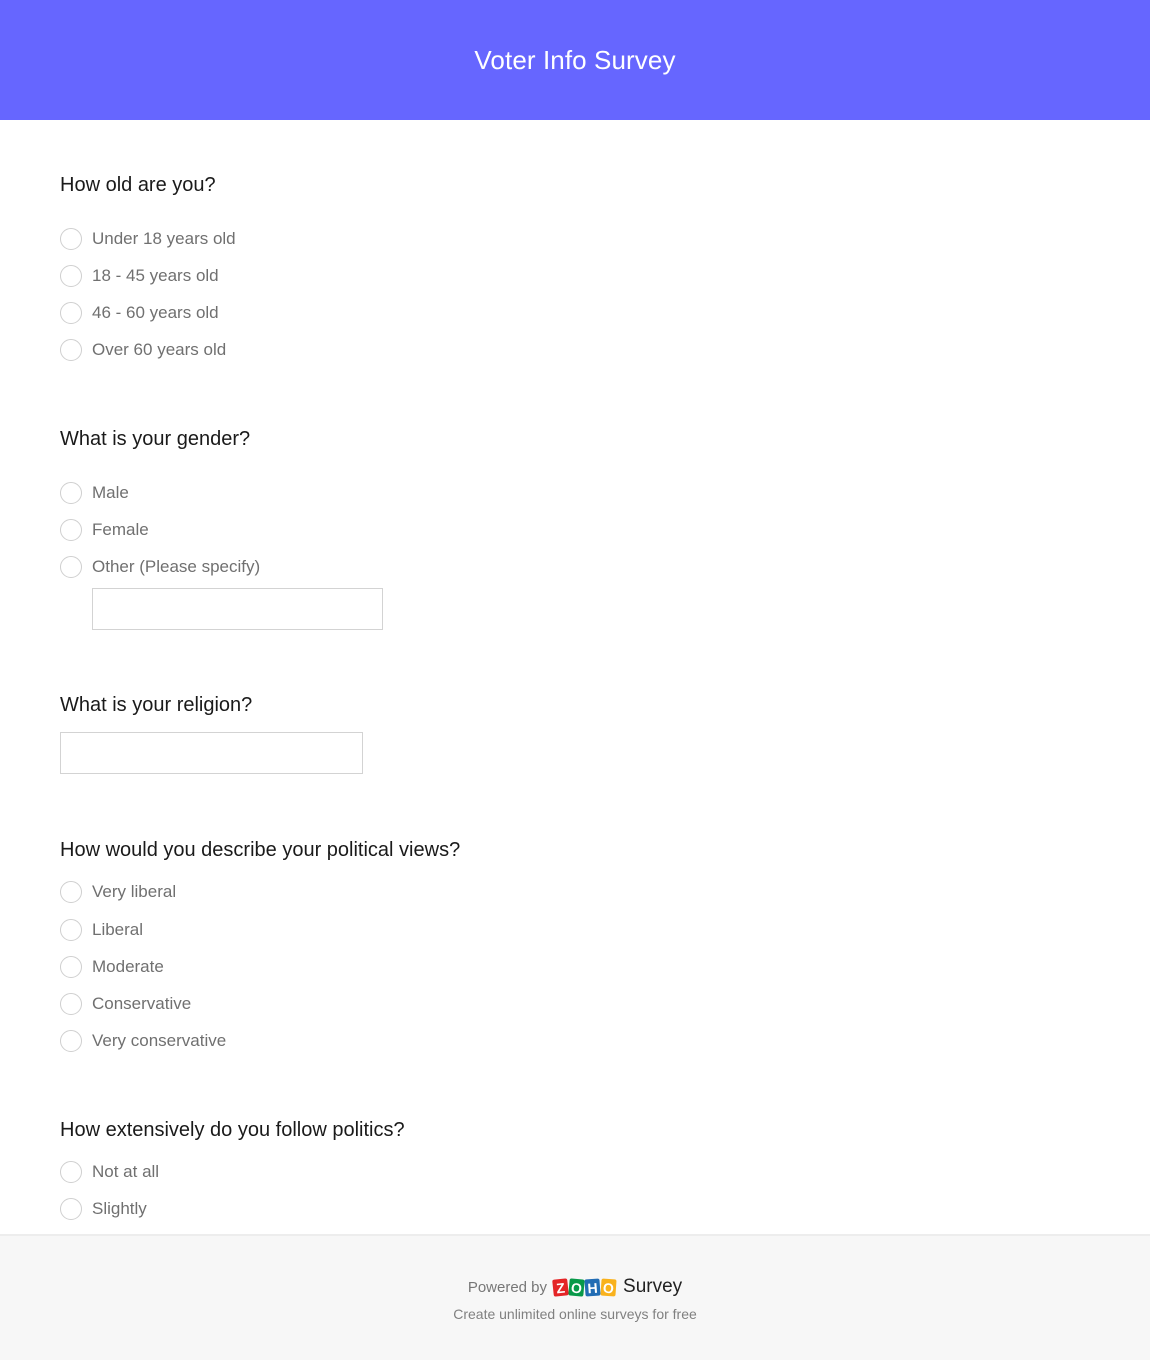 This screenshot has height=1360, width=1150. Describe the element at coordinates (164, 238) in the screenshot. I see `option-label: Under 18 years old` at that location.